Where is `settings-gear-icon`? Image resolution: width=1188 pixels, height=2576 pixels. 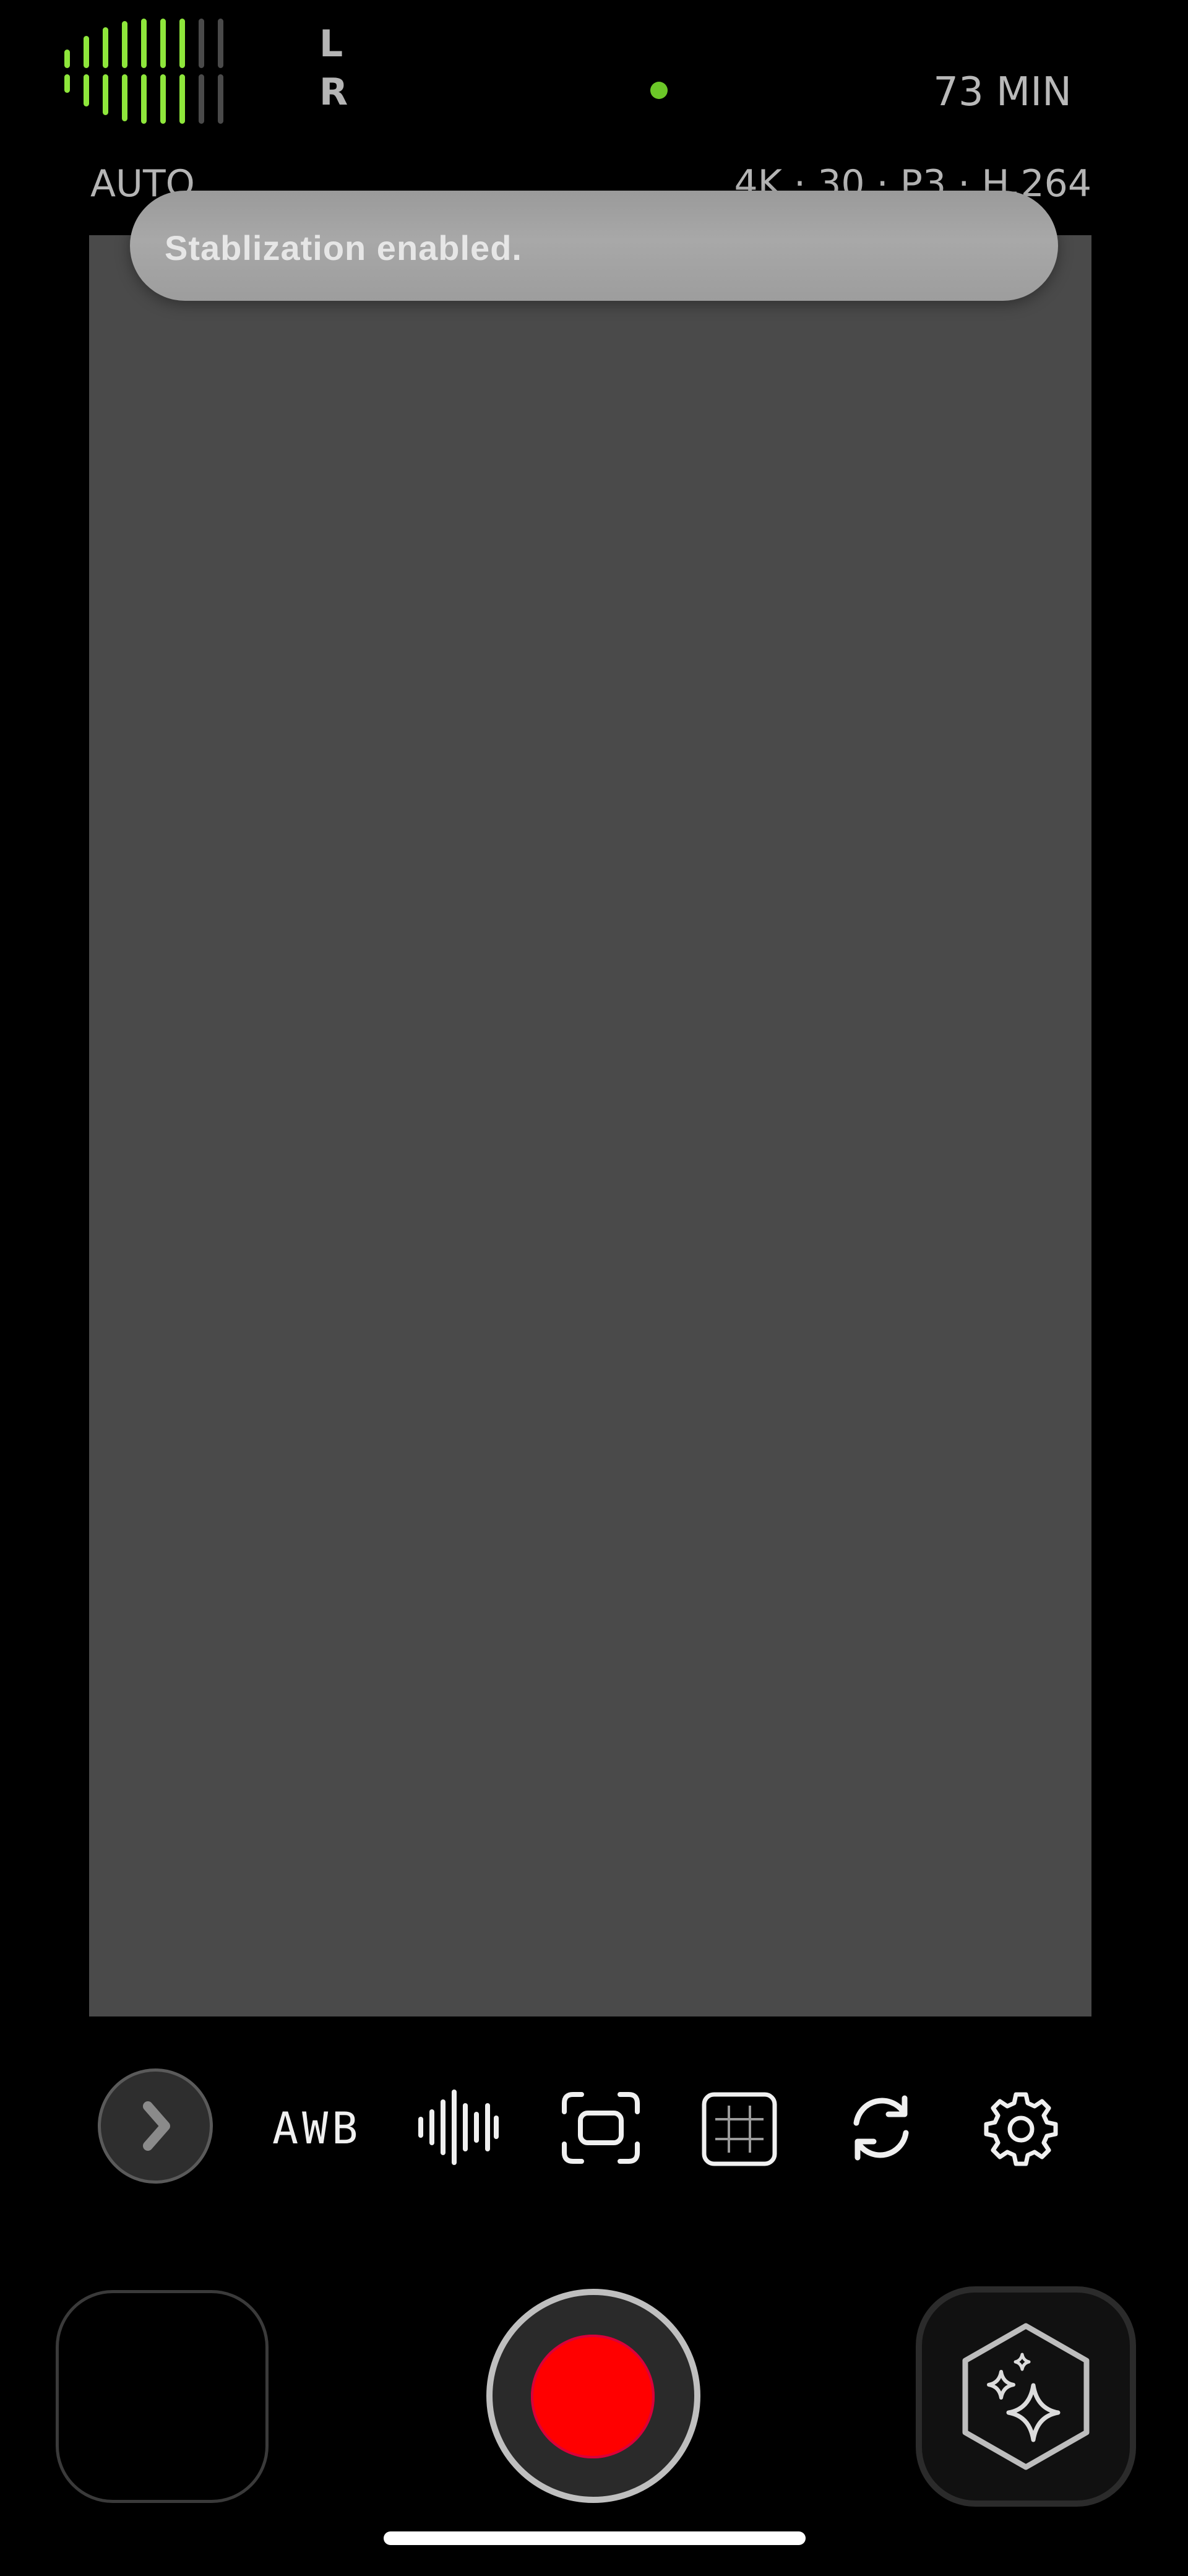
settings-gear-icon is located at coordinates (1021, 2129).